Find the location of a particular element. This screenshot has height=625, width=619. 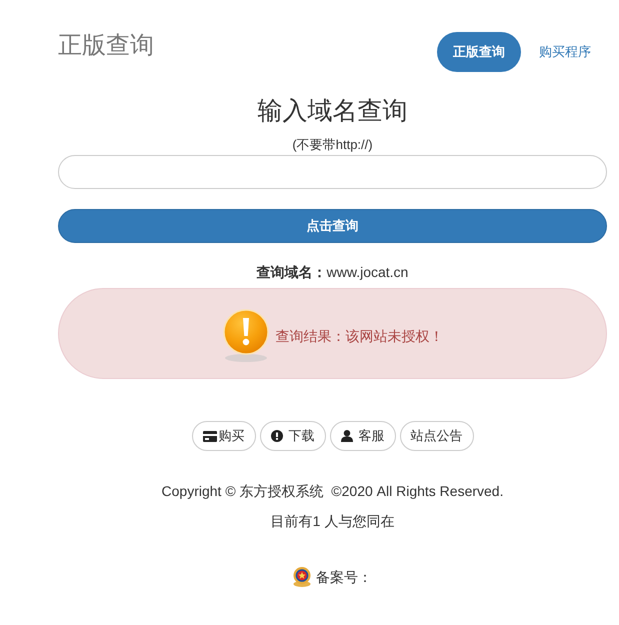

action-button: 站点公告 is located at coordinates (437, 436).